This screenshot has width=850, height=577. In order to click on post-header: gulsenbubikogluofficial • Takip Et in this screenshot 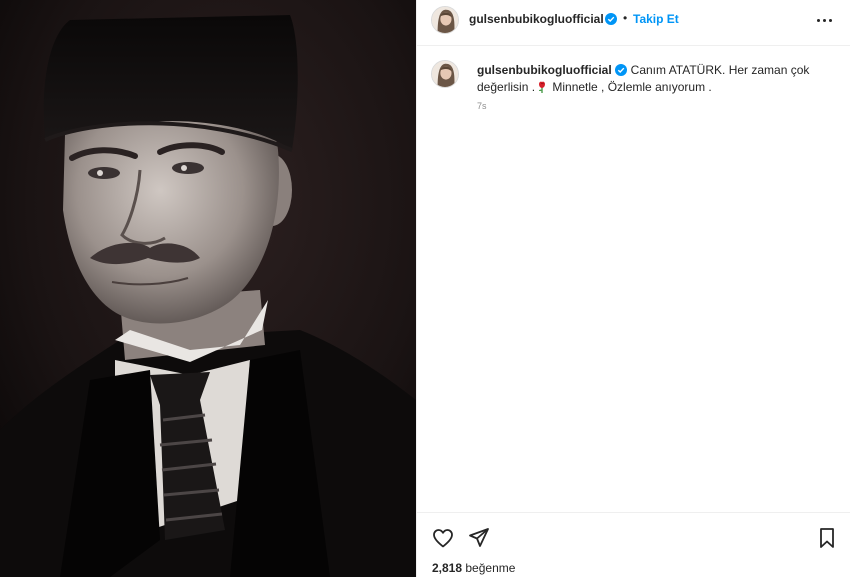, I will do `click(633, 23)`.